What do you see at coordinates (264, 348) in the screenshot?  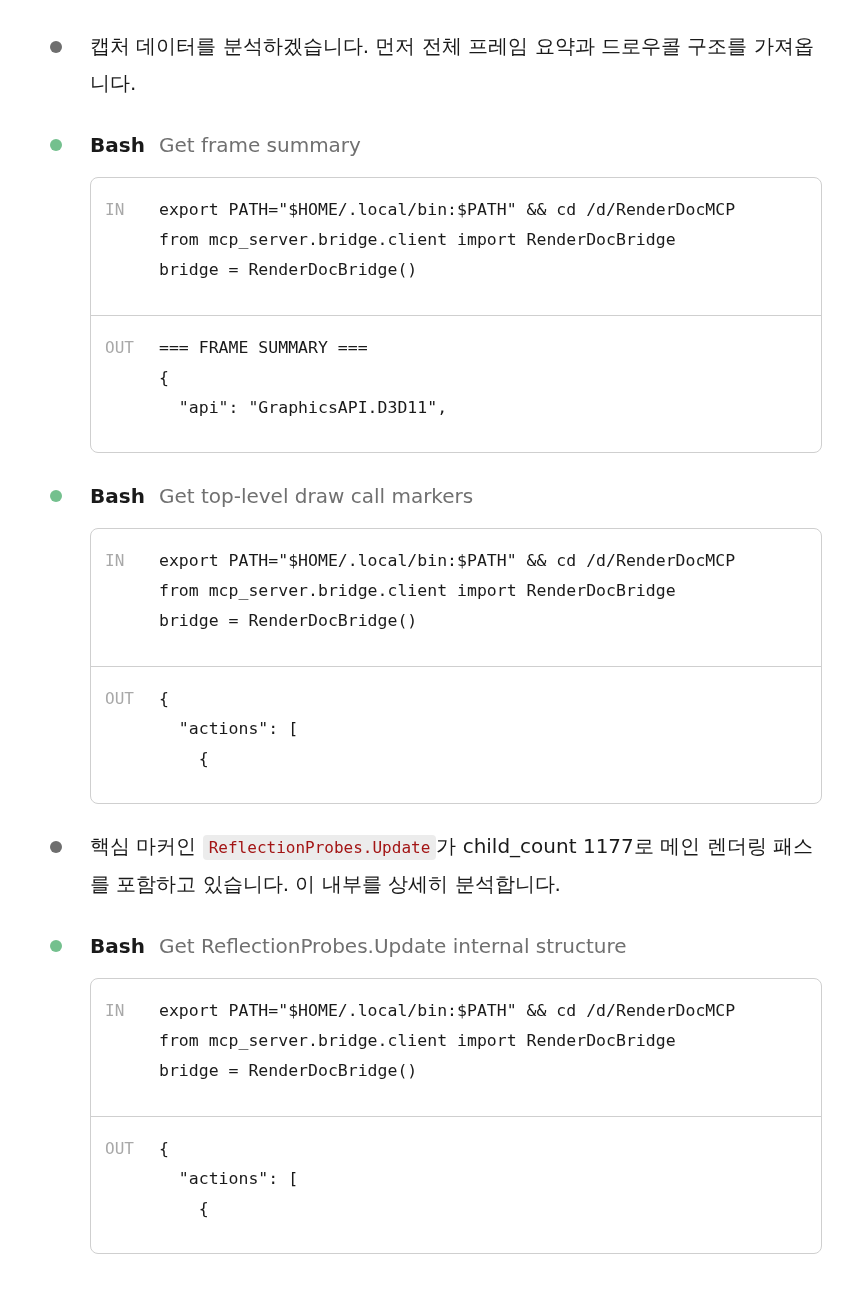 I see `code-line: === FRAME SUMMARY ===` at bounding box center [264, 348].